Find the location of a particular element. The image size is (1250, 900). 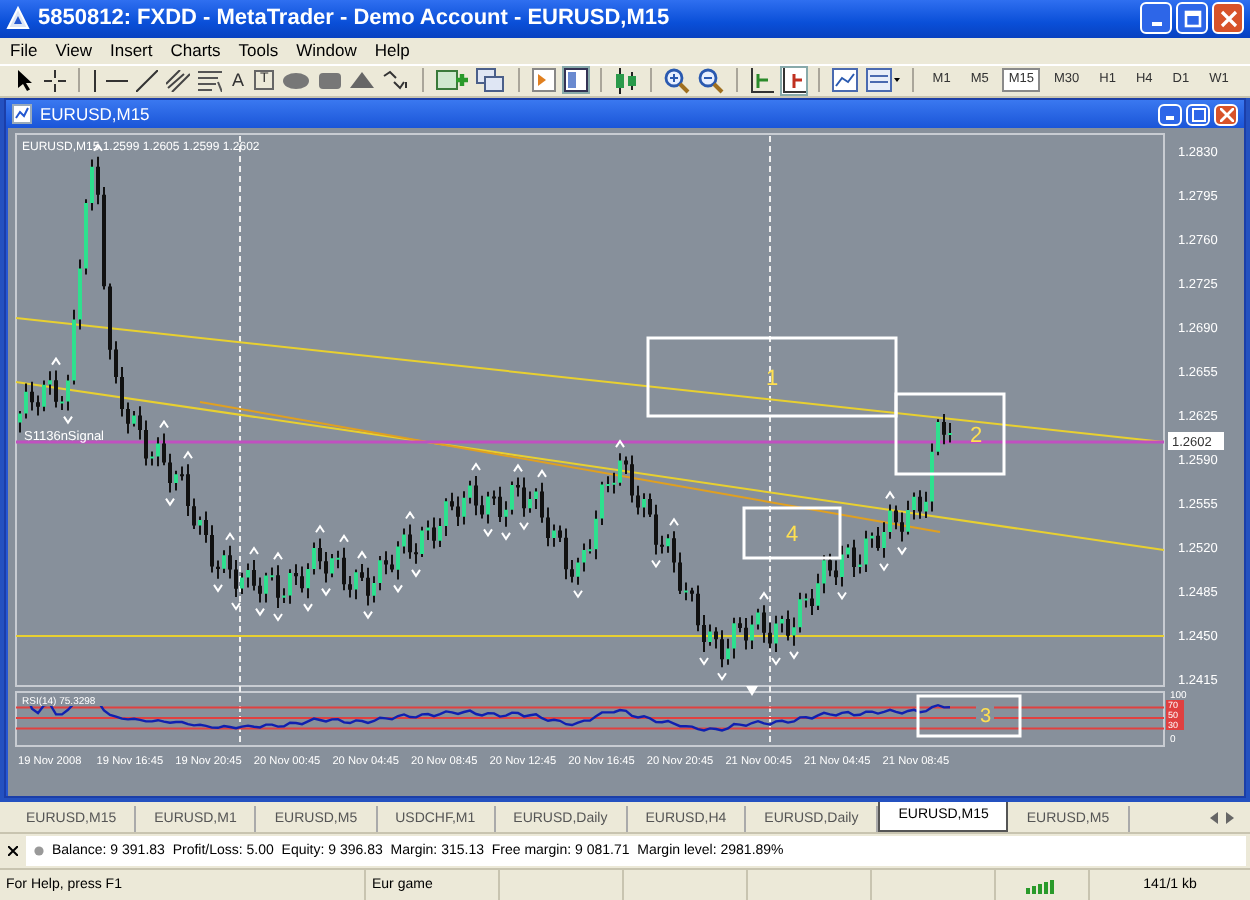

triangle-icon is located at coordinates (362, 80).